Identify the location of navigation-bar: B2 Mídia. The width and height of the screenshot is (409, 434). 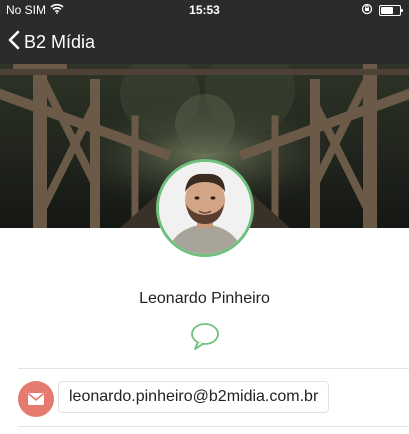
(204, 42).